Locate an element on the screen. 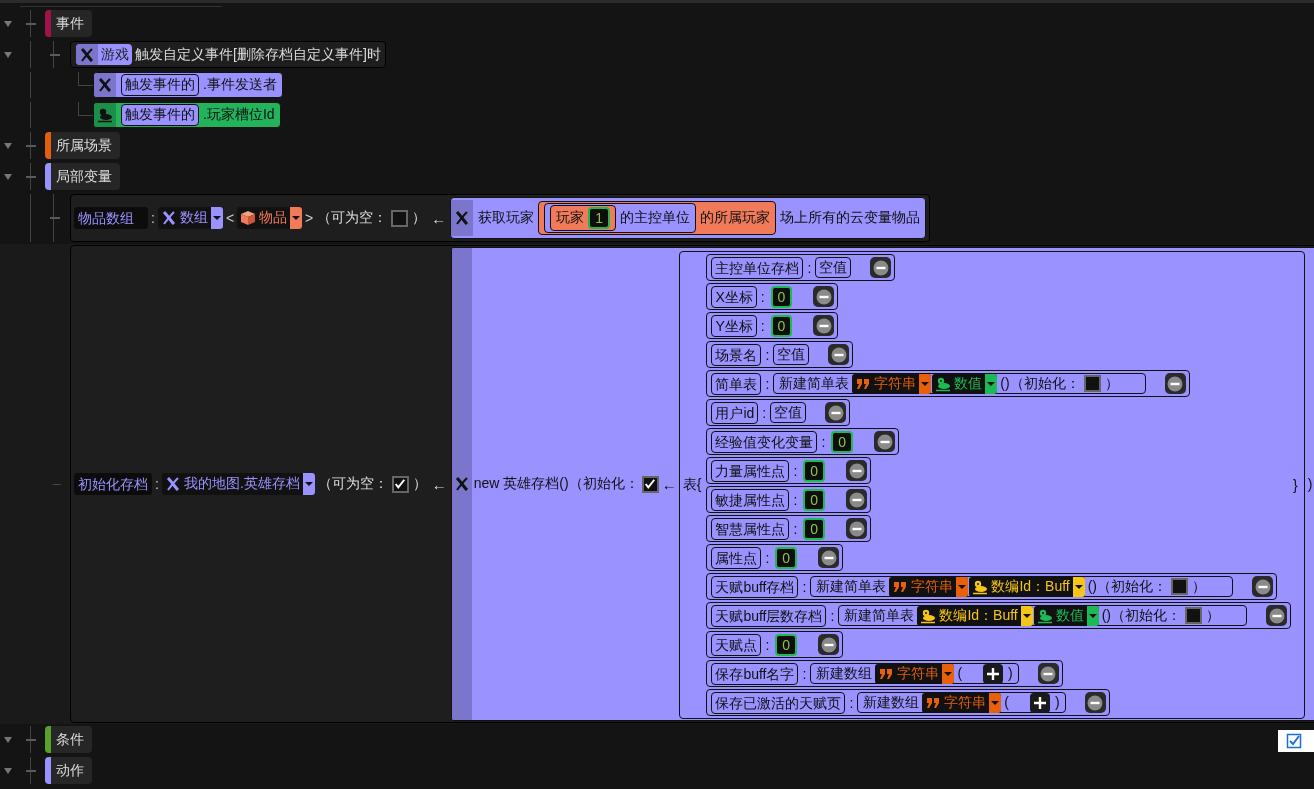 The width and height of the screenshot is (1314, 789). number-field: 1 is located at coordinates (599, 218).